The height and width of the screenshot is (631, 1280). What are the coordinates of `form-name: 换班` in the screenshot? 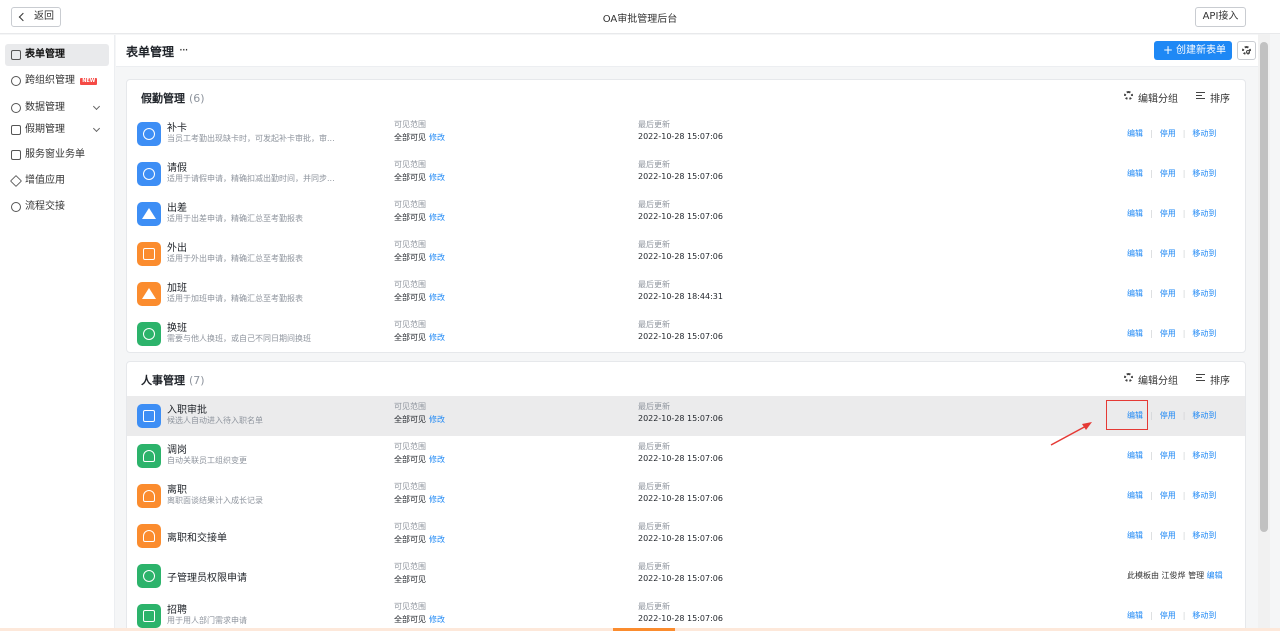 It's located at (177, 326).